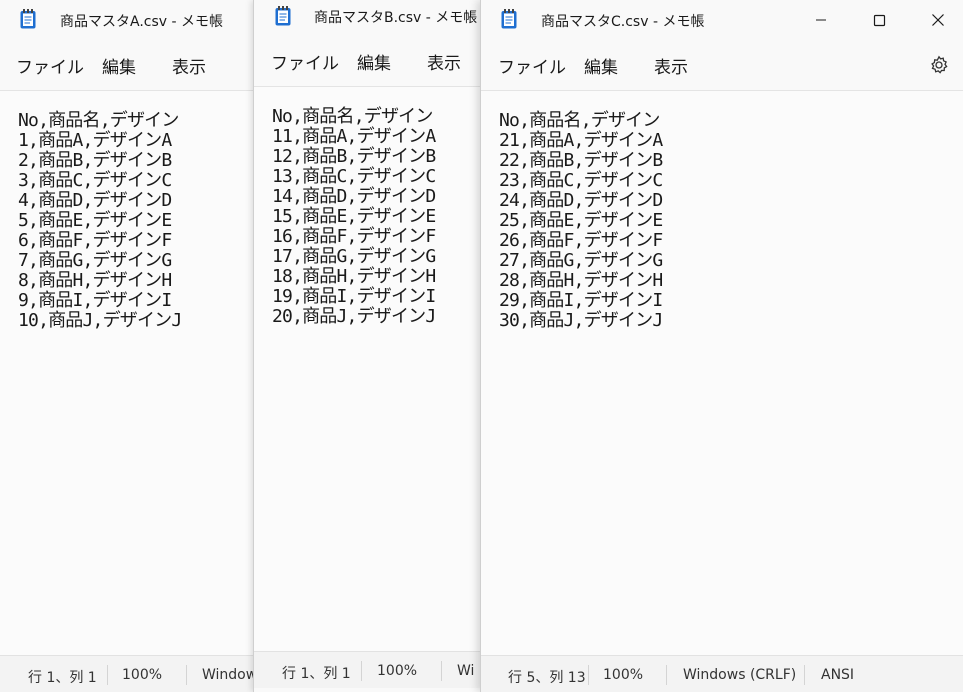  What do you see at coordinates (623, 22) in the screenshot?
I see `window-title: 商品マスタC.csv - メモ帳` at bounding box center [623, 22].